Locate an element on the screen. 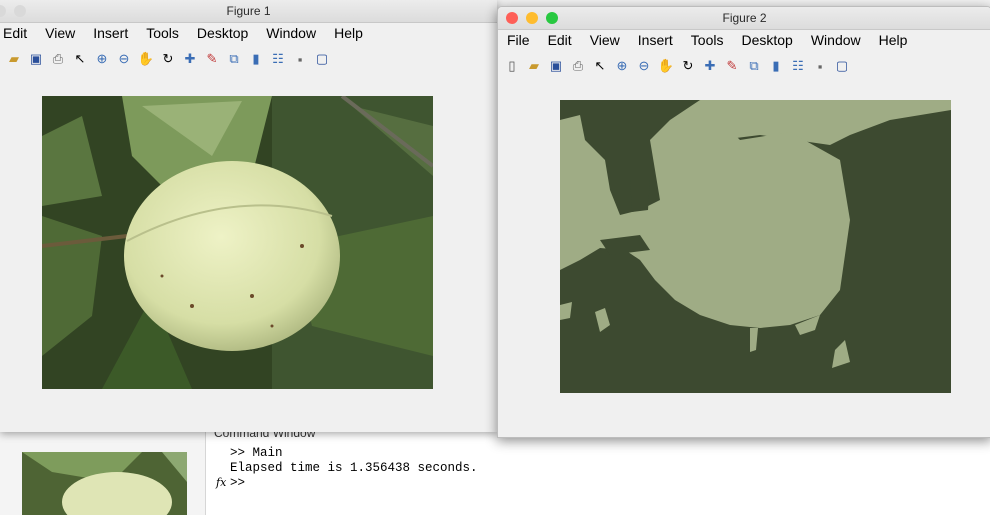  image-thumbnail is located at coordinates (104, 483).